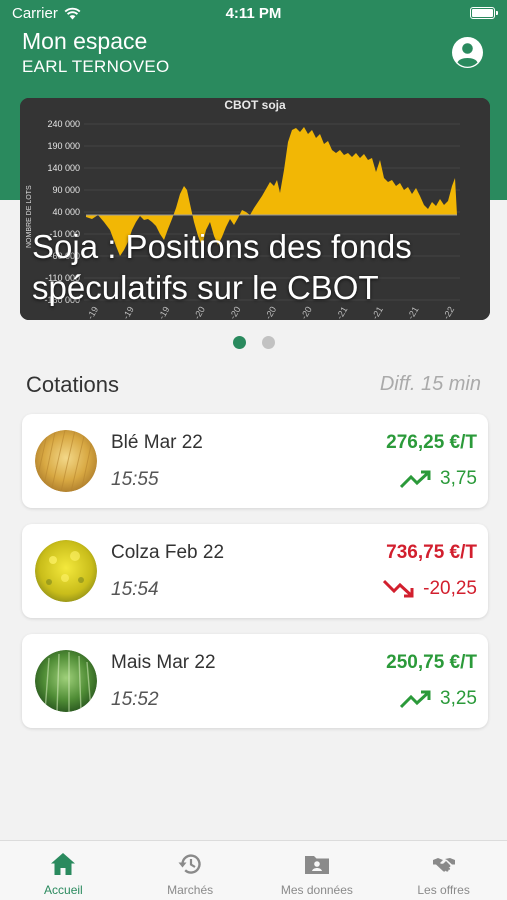 The image size is (507, 900). What do you see at coordinates (431, 552) in the screenshot?
I see `quote-price: 736,75 €/T` at bounding box center [431, 552].